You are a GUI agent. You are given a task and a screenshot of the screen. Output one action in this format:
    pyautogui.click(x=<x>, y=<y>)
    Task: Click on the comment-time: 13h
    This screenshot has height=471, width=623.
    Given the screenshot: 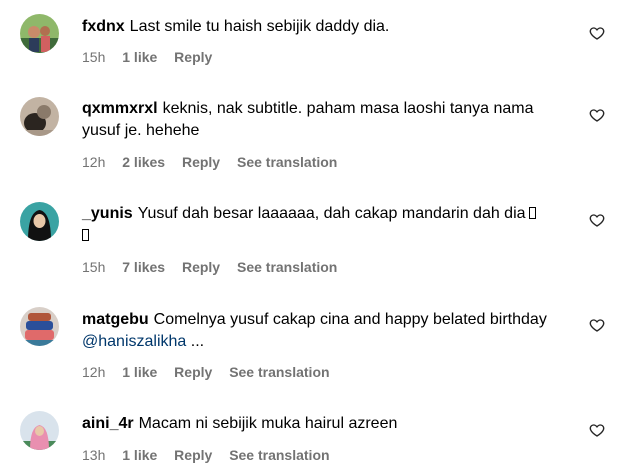 What is the action you would take?
    pyautogui.click(x=93, y=455)
    